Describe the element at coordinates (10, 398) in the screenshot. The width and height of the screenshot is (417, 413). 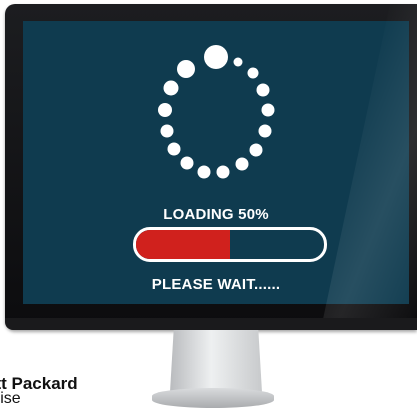
I see `brand-subtitle: prise` at that location.